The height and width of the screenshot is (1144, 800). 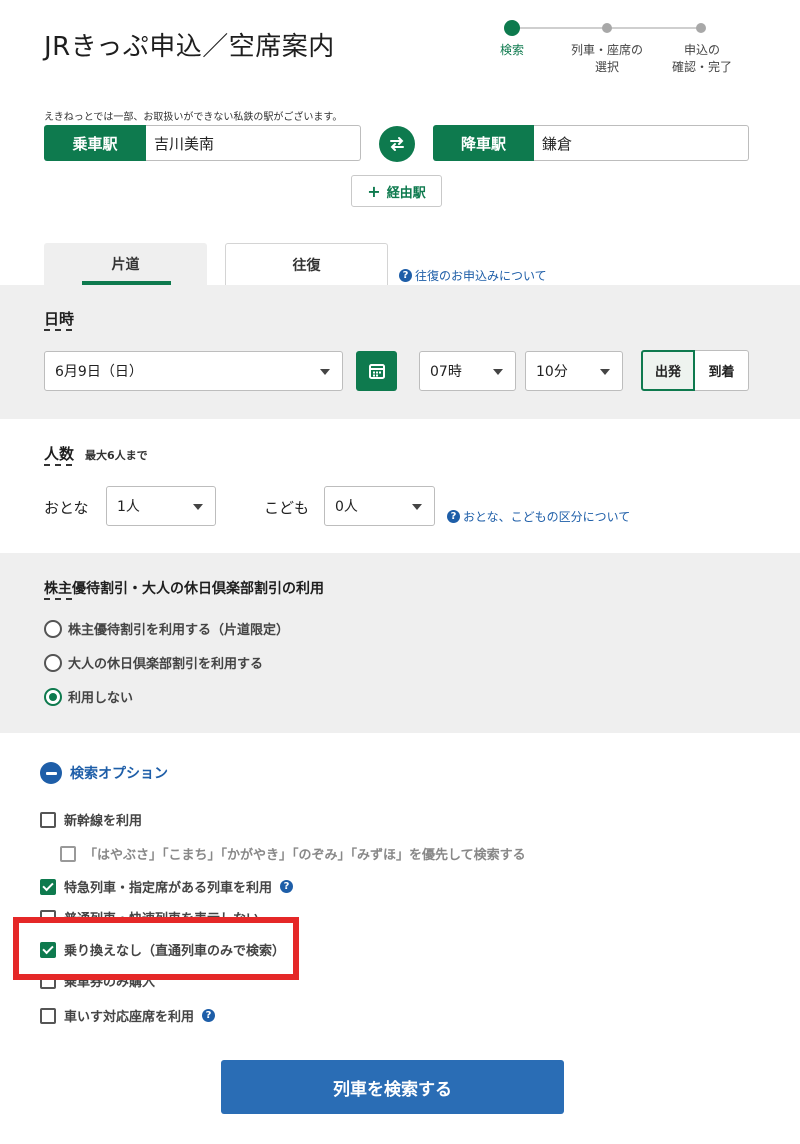 I want to click on discount-option-otona-club: 大人の休日倶楽部割引を利用する, so click(x=153, y=662).